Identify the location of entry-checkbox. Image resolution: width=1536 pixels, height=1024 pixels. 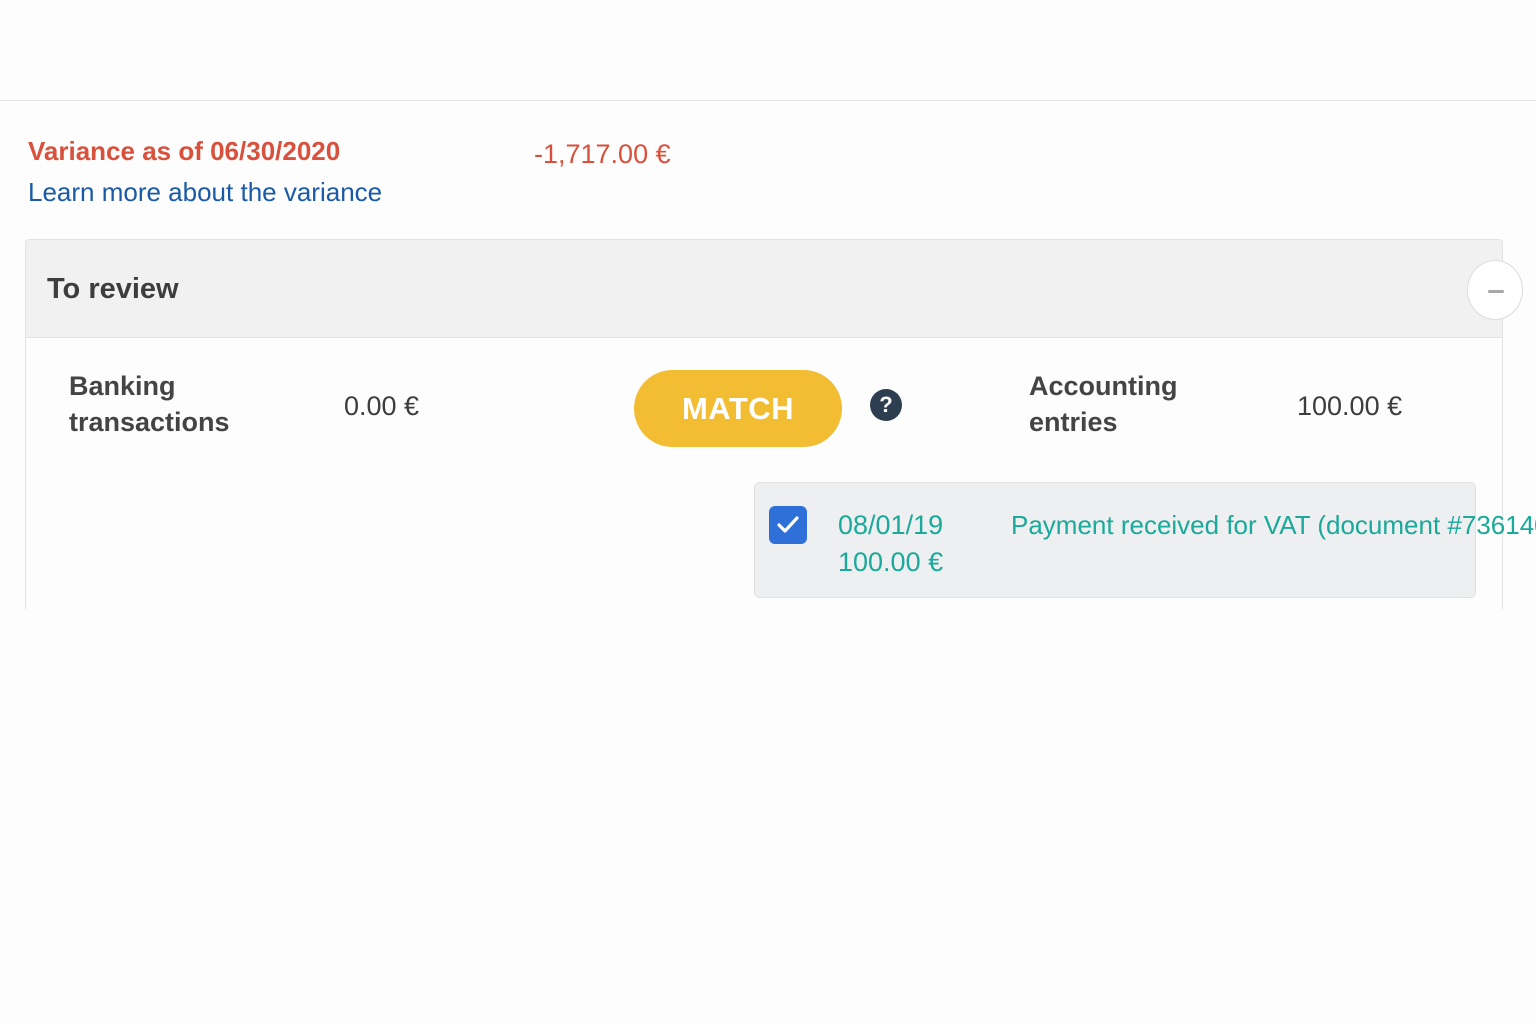
(788, 525).